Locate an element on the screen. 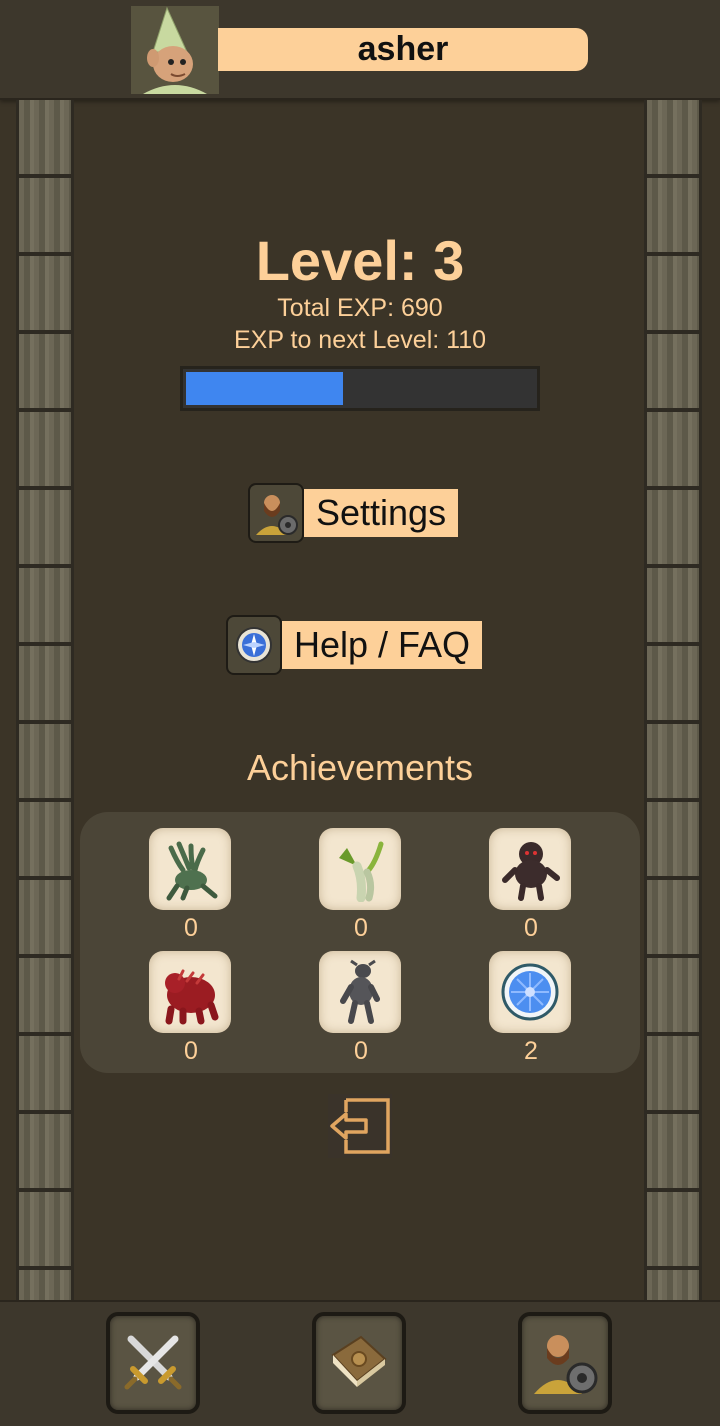 The height and width of the screenshot is (1426, 720). achievement-gargoyle: 0 is located at coordinates (361, 1008).